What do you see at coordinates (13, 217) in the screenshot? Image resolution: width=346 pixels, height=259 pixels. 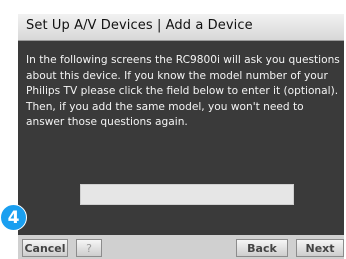 I see `step-number-badge: 4` at bounding box center [13, 217].